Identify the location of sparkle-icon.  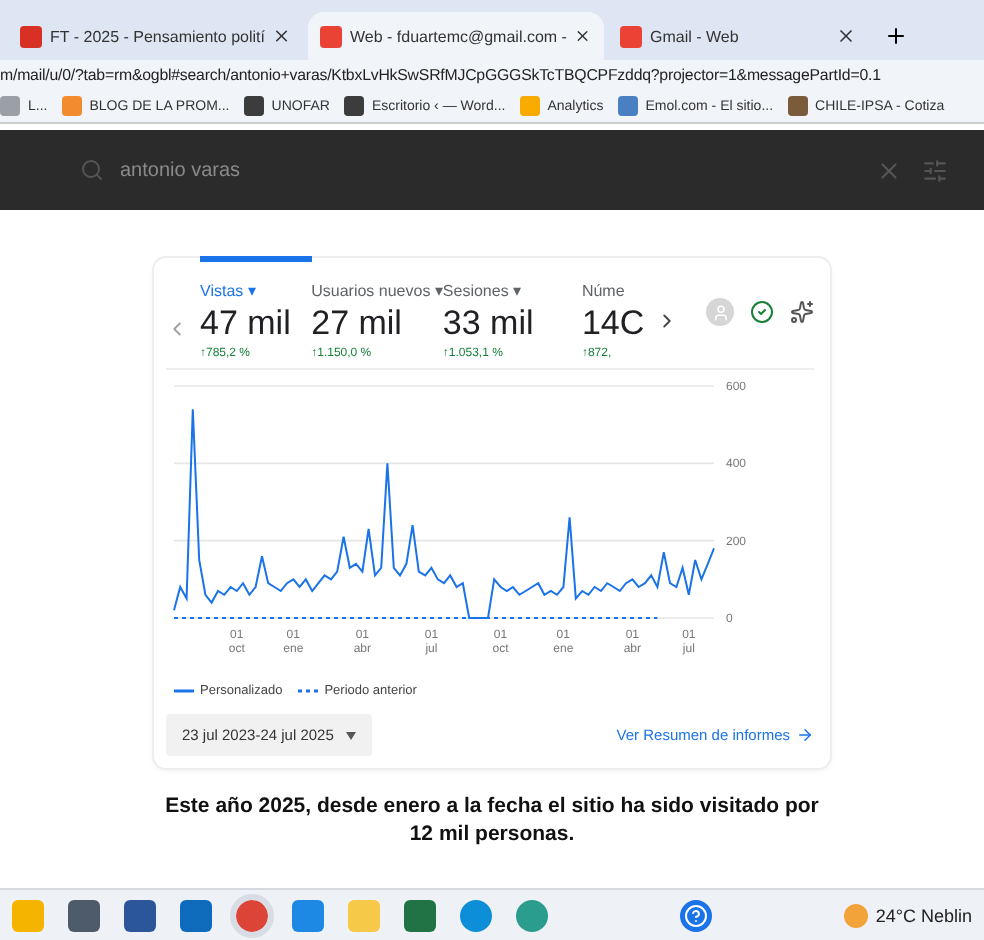
(802, 312).